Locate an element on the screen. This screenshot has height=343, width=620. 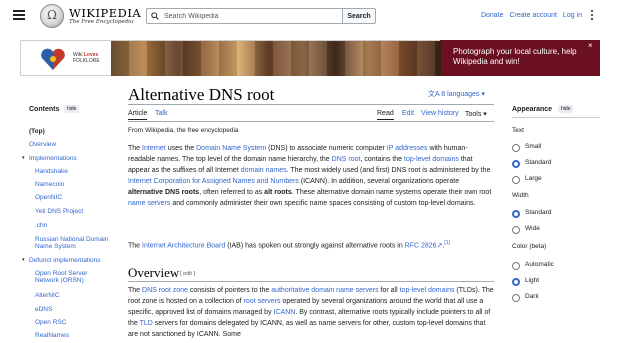
create-account-link: Create account is located at coordinates (532, 15).